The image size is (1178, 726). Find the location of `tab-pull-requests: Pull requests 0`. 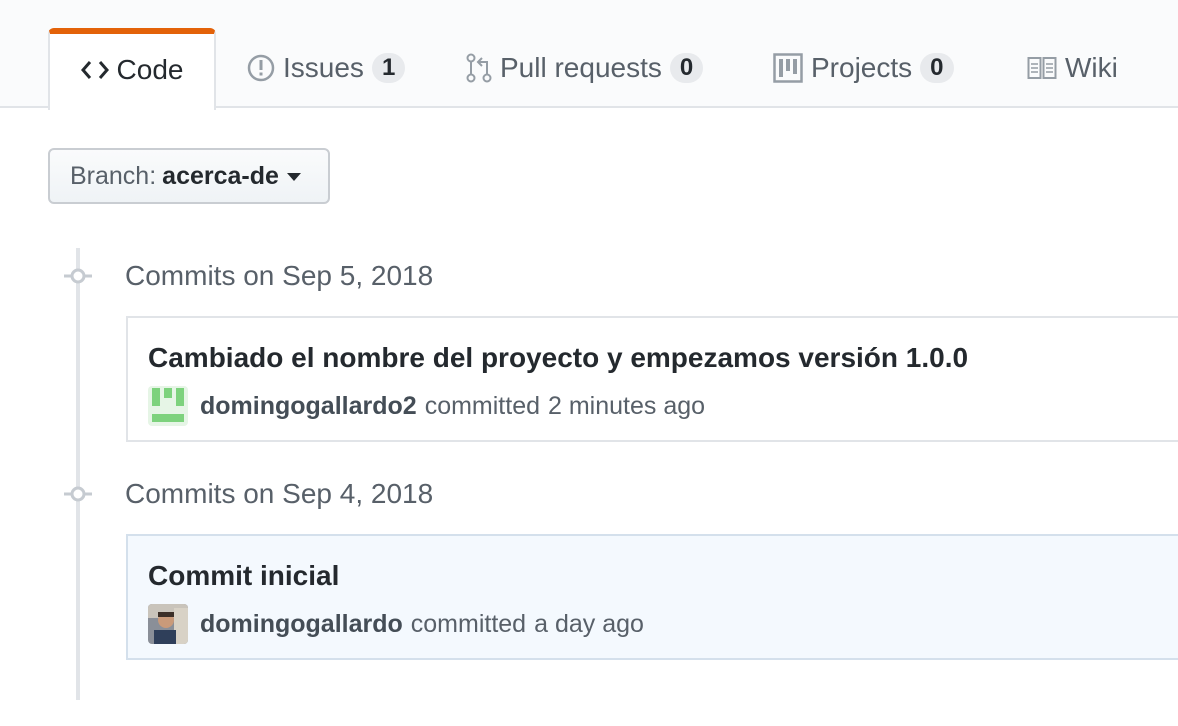

tab-pull-requests: Pull requests 0 is located at coordinates (585, 68).